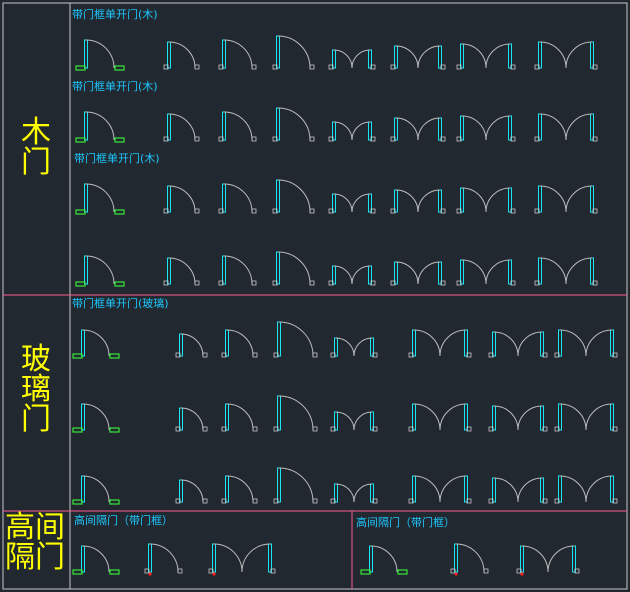 This screenshot has width=630, height=592. What do you see at coordinates (80, 140) in the screenshot?
I see `wood-row-2-legend-handle-left` at bounding box center [80, 140].